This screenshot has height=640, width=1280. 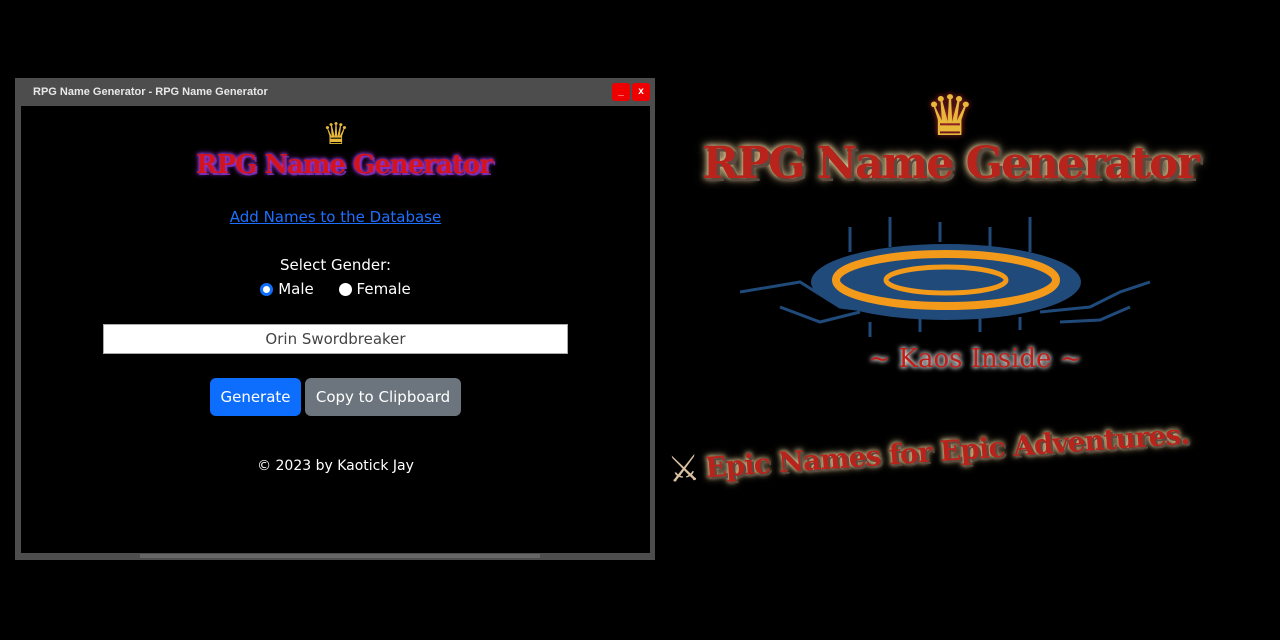 What do you see at coordinates (684, 469) in the screenshot?
I see `crossed-swords-icon: ⚔` at bounding box center [684, 469].